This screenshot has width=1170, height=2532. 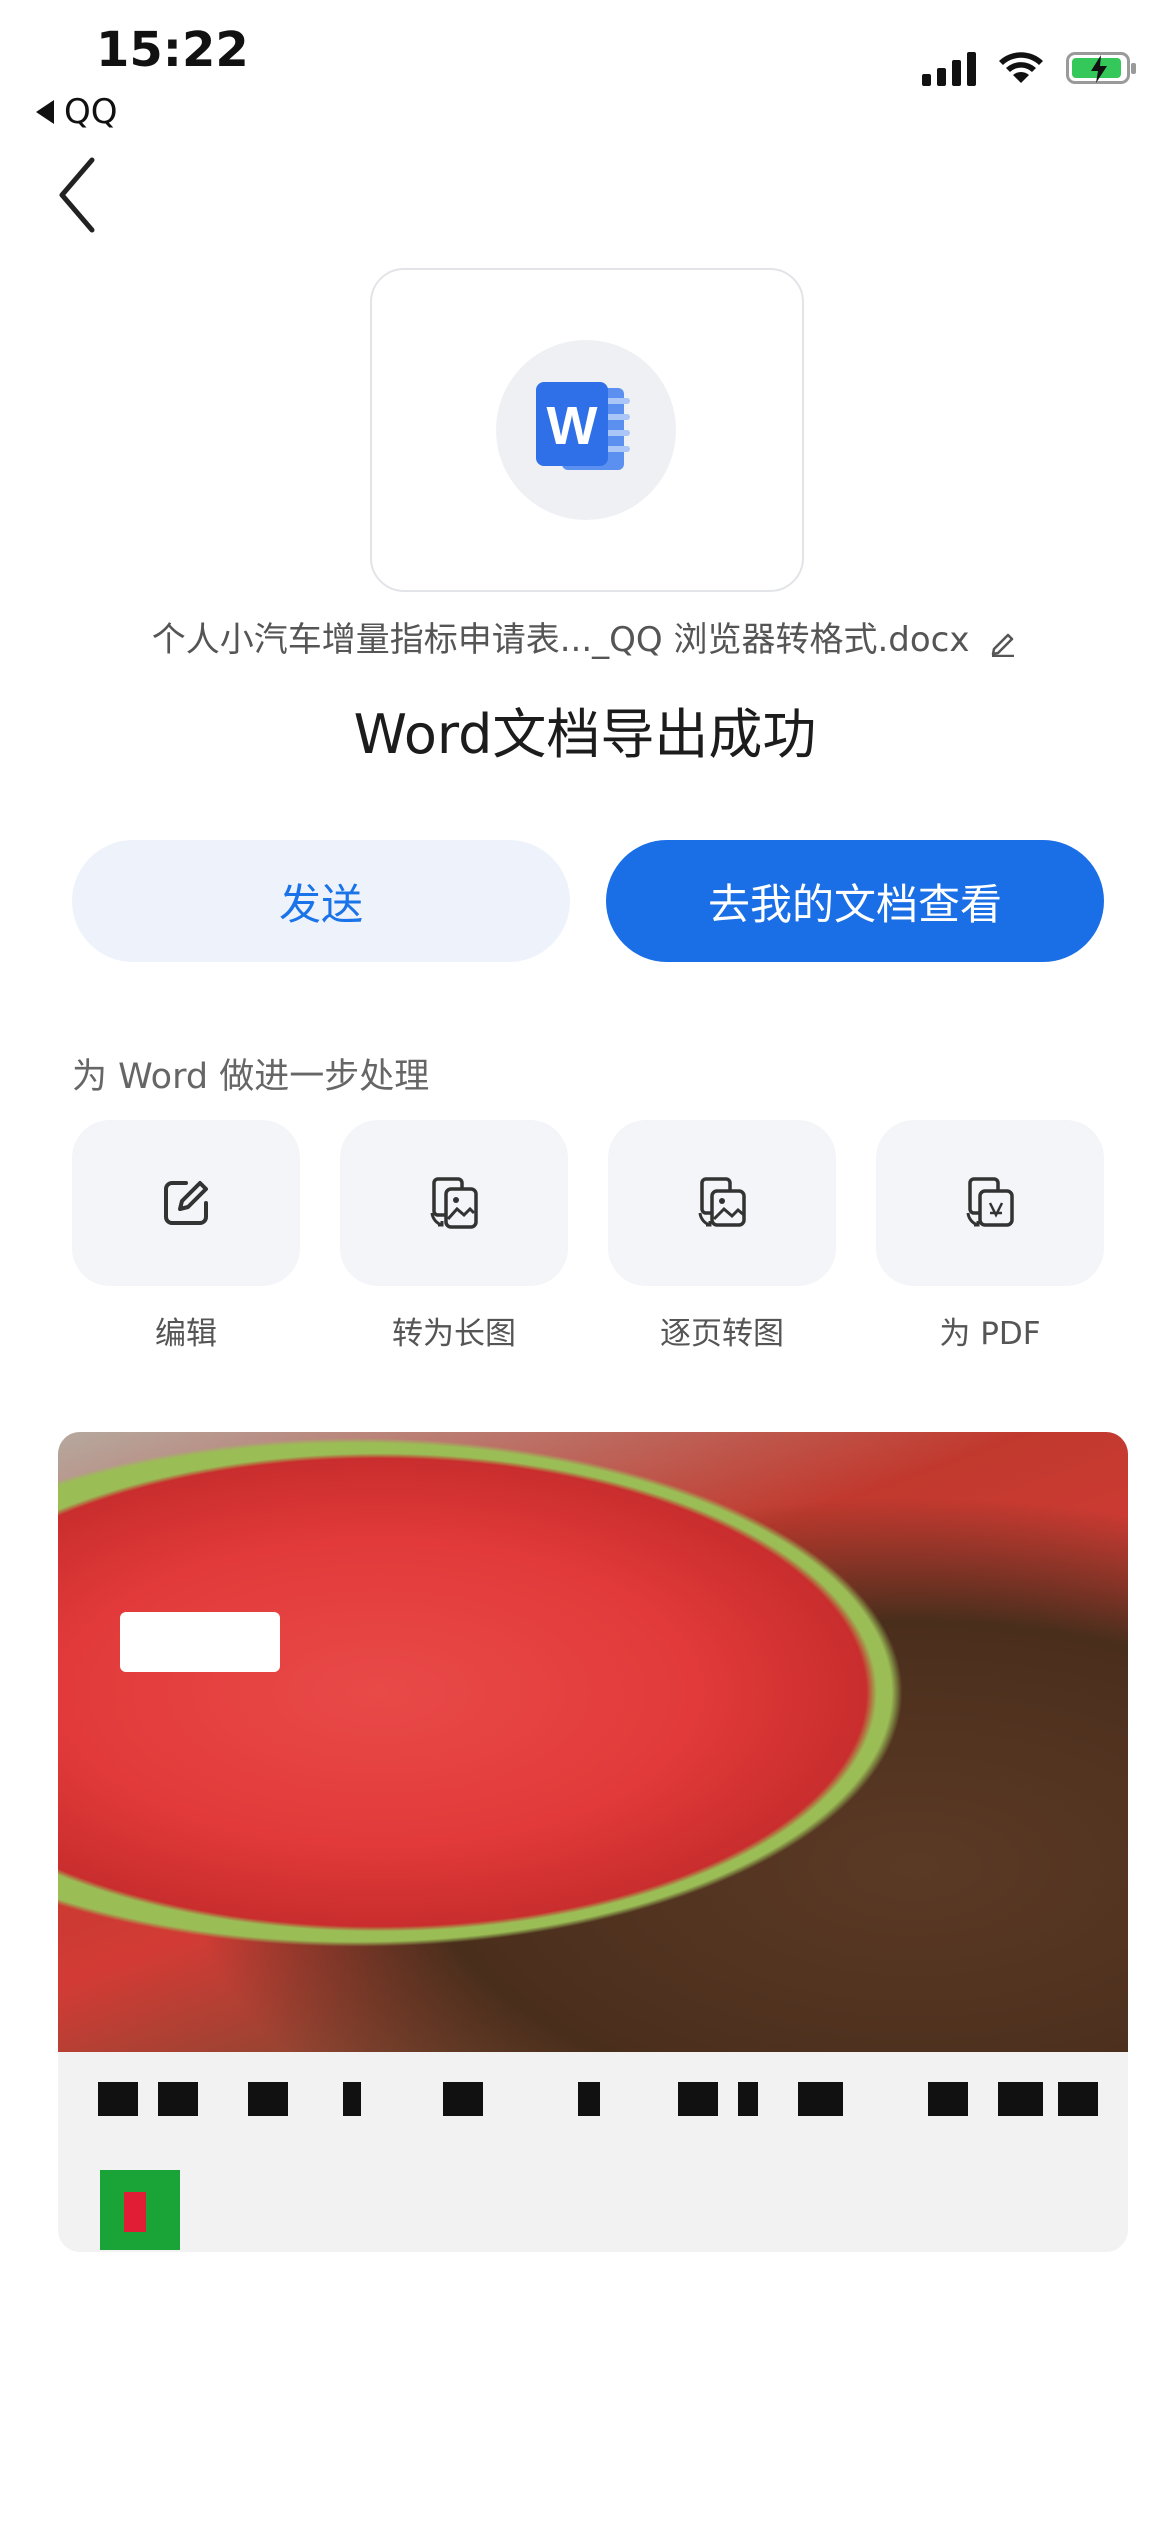 What do you see at coordinates (186, 1334) in the screenshot?
I see `edit-tool-label: 编辑` at bounding box center [186, 1334].